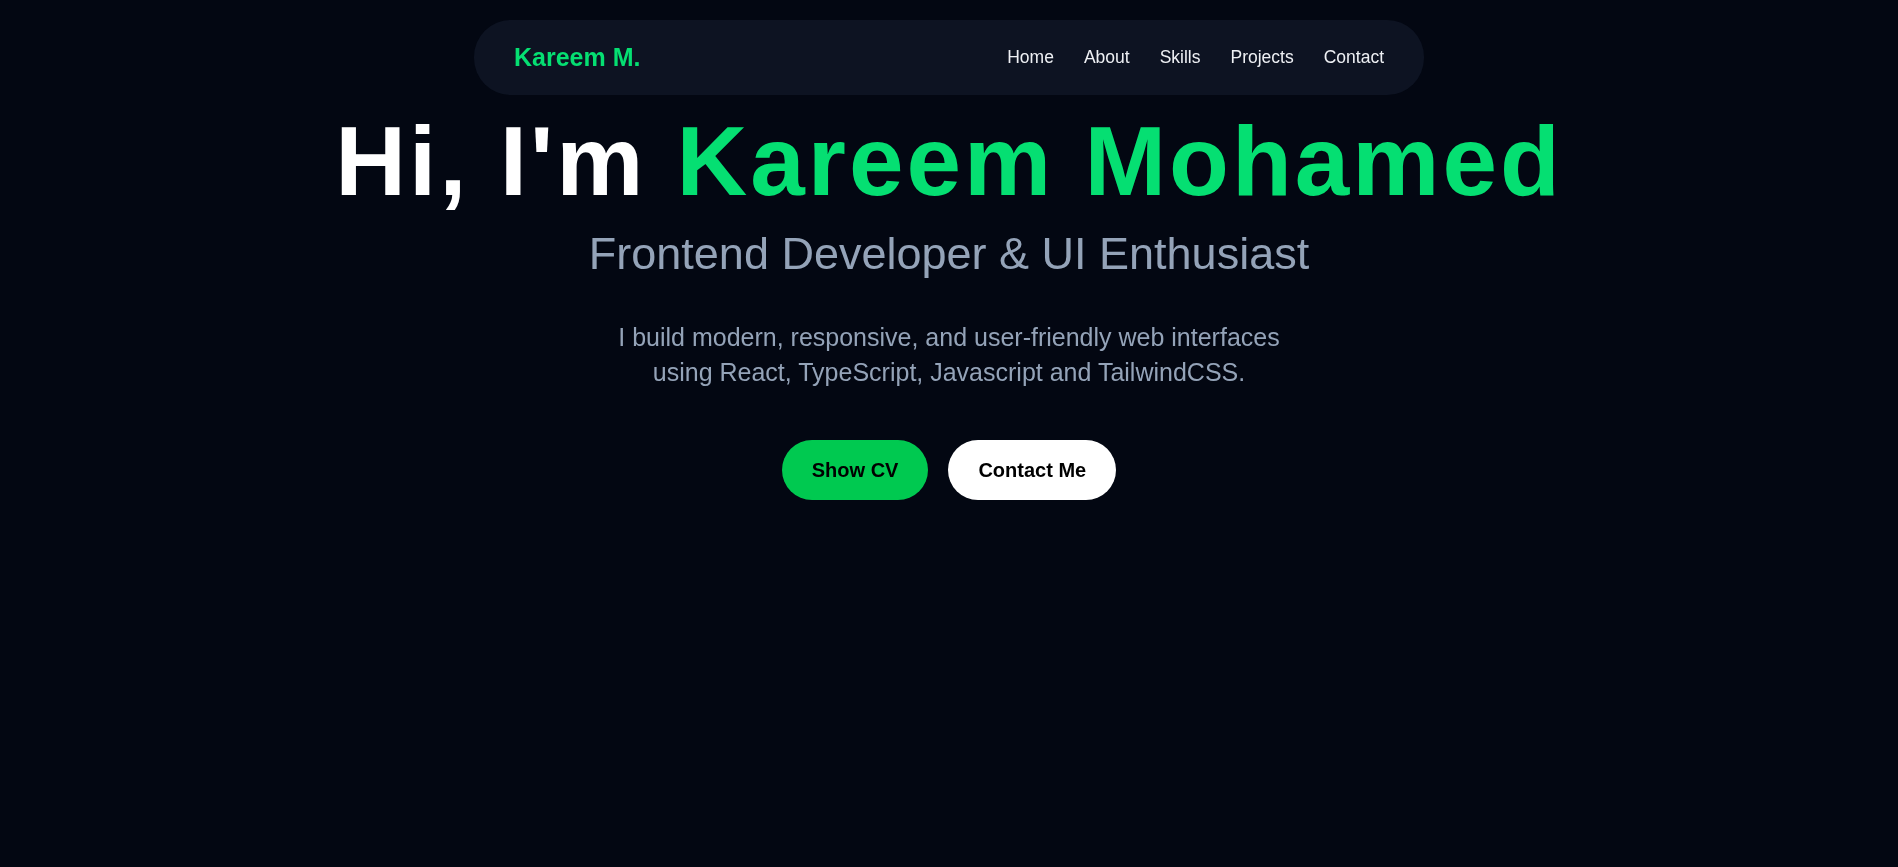  What do you see at coordinates (1032, 470) in the screenshot?
I see `contact-button: Contact Me` at bounding box center [1032, 470].